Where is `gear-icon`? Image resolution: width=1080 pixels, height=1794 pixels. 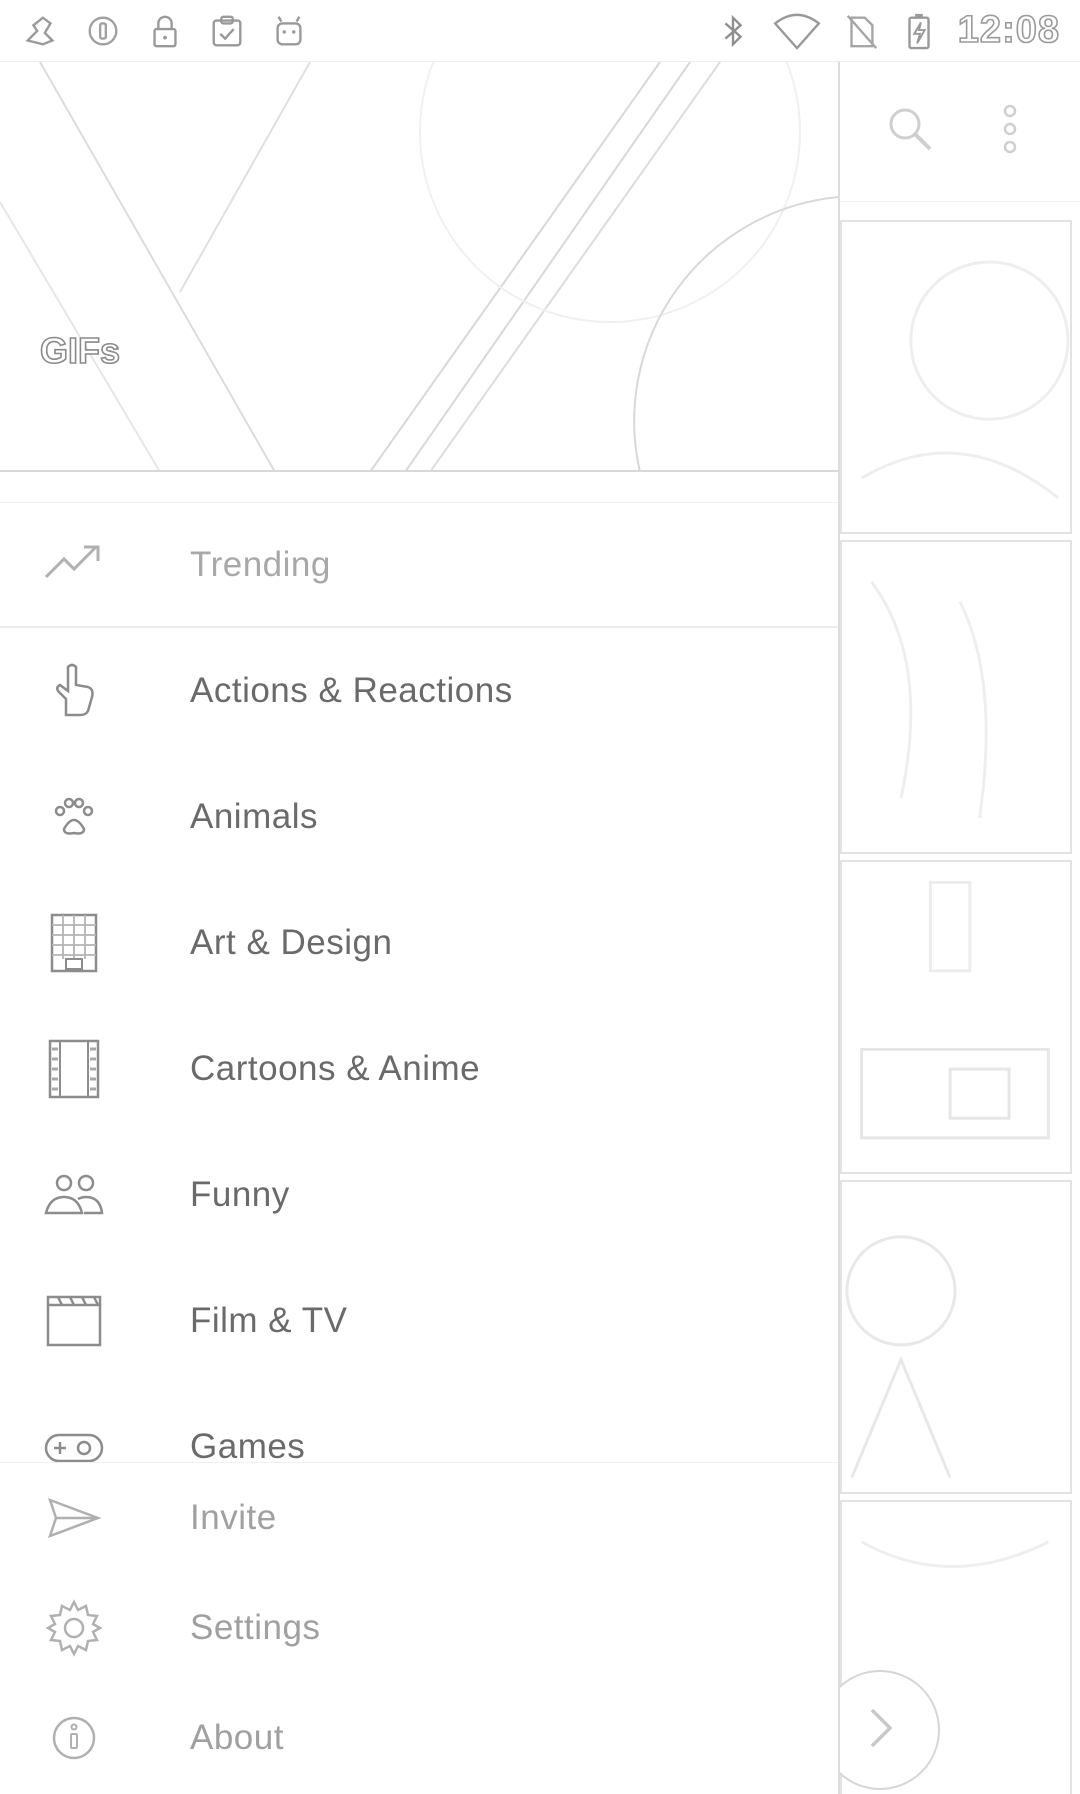 gear-icon is located at coordinates (95, 1628).